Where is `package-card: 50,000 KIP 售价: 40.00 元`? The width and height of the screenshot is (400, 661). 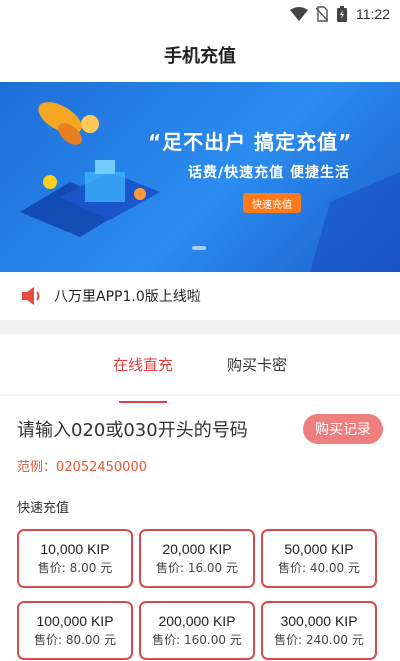 package-card: 50,000 KIP 售价: 40.00 元 is located at coordinates (319, 558).